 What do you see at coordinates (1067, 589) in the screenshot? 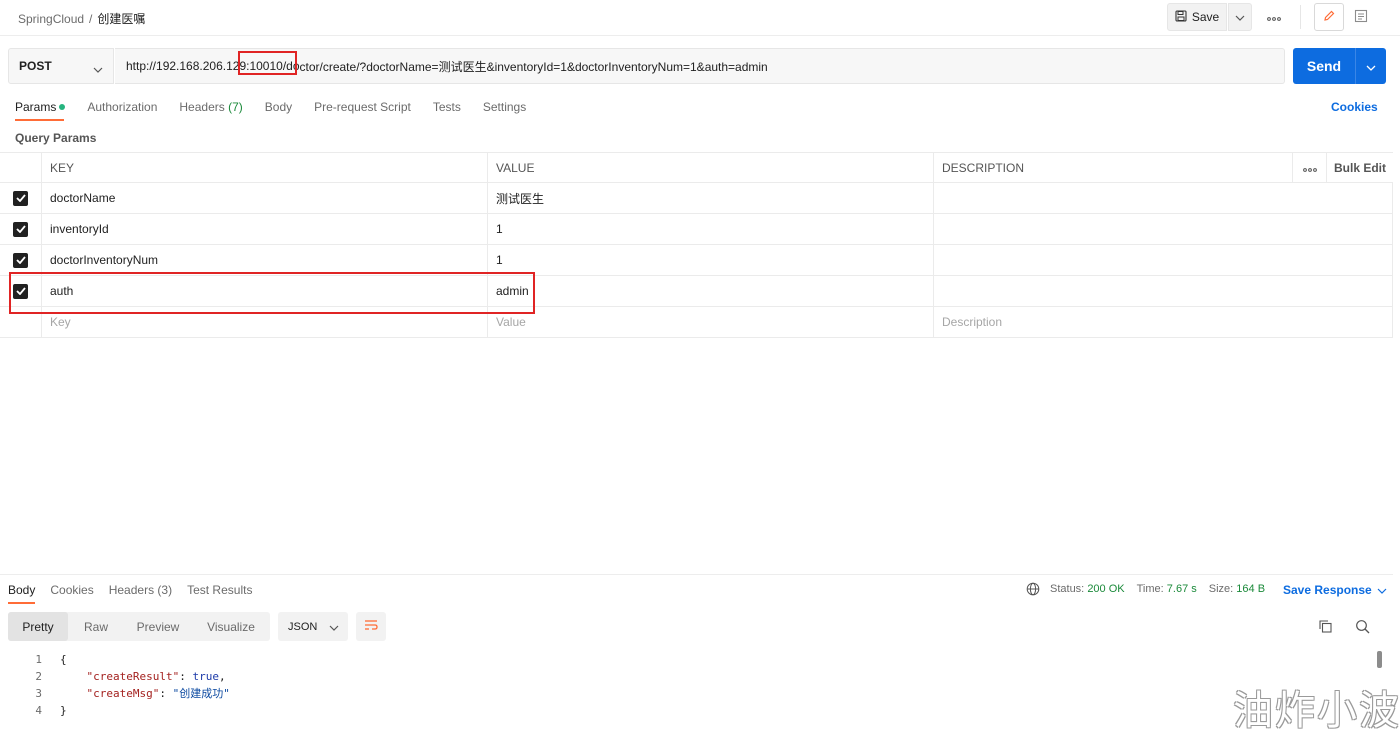
I see `status-label: Status:` at bounding box center [1067, 589].